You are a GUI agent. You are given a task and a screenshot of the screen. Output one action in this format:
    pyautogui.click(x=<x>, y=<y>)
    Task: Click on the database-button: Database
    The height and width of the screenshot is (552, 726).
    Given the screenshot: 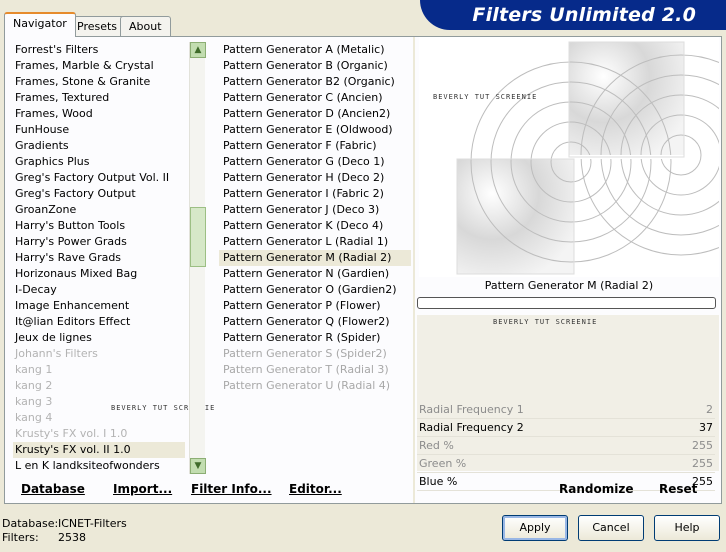 What is the action you would take?
    pyautogui.click(x=53, y=489)
    